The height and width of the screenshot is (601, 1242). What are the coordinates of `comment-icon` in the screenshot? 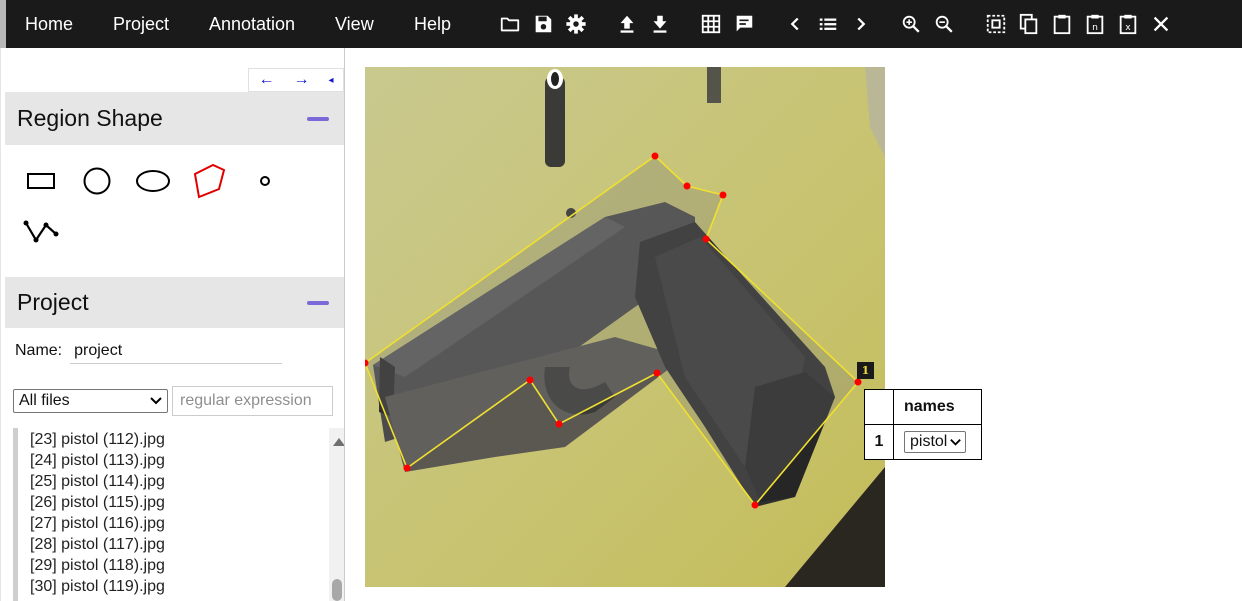 It's located at (744, 24).